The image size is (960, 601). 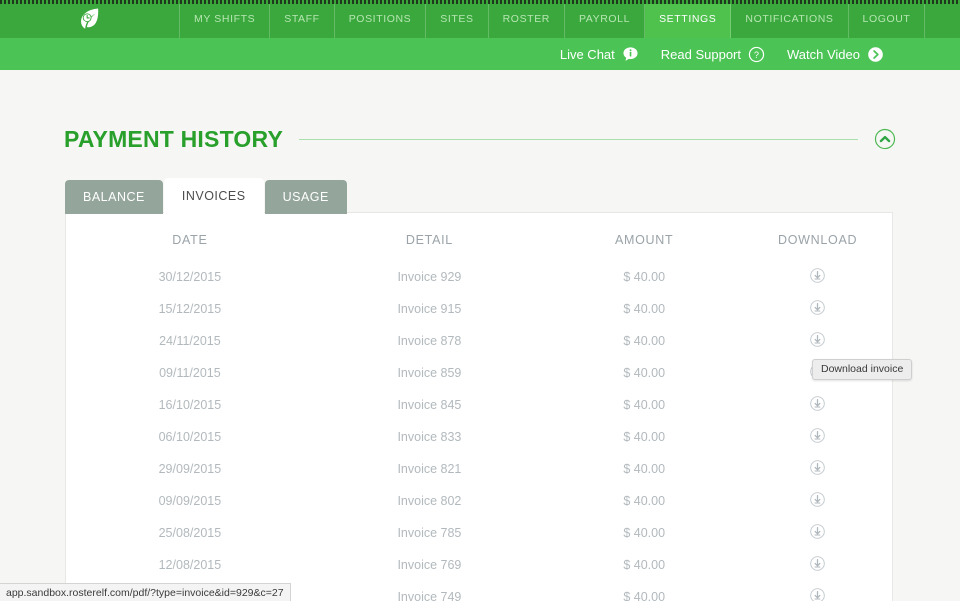 What do you see at coordinates (190, 533) in the screenshot?
I see `cell-date: 25/08/2015` at bounding box center [190, 533].